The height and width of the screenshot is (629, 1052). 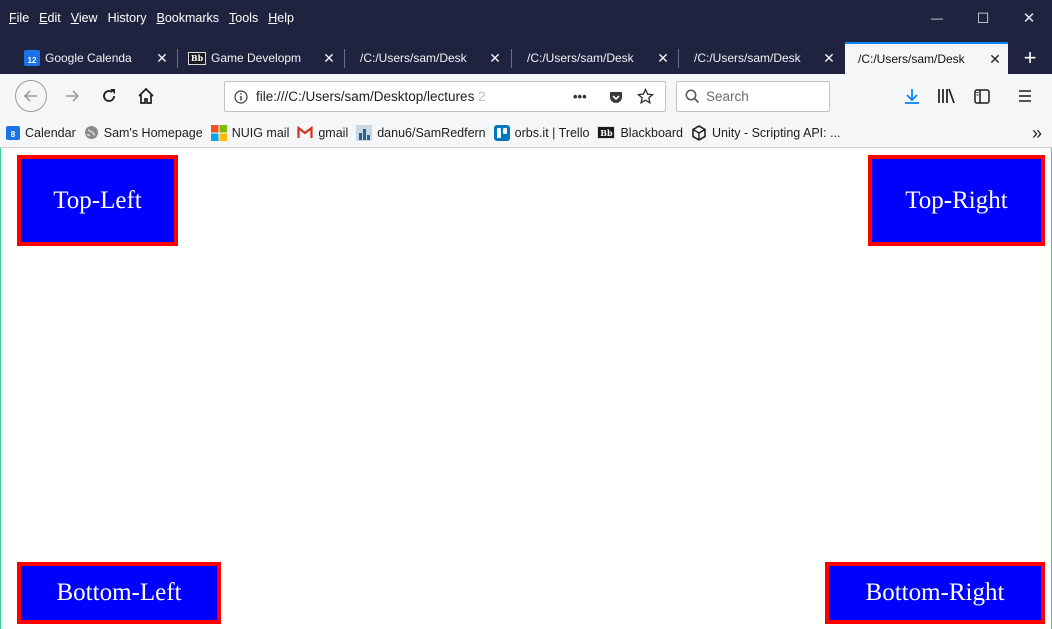 What do you see at coordinates (692, 96) in the screenshot?
I see `search-icon` at bounding box center [692, 96].